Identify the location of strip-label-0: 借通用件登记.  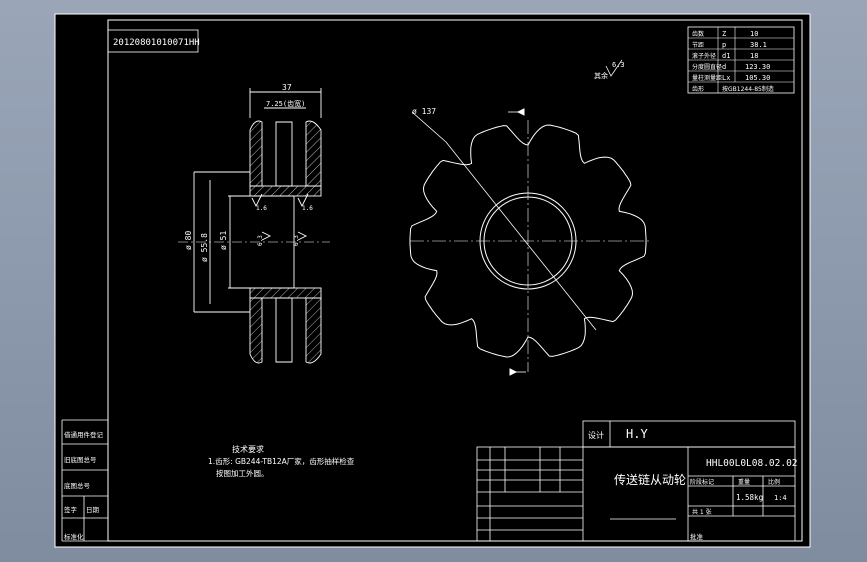
(84, 434).